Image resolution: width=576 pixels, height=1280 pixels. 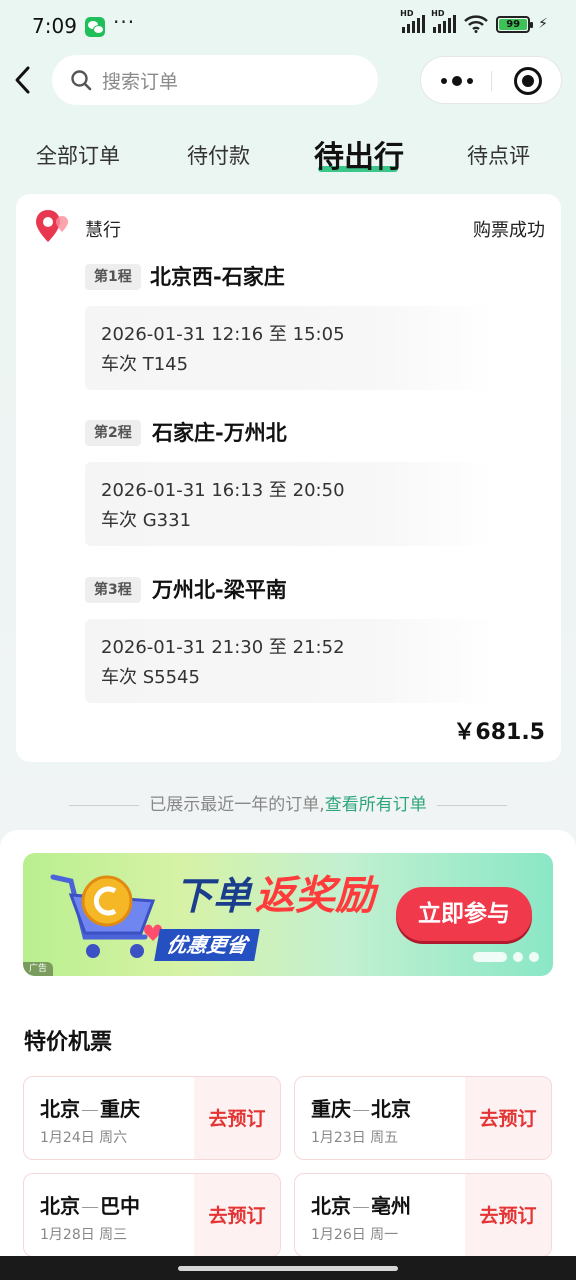 I want to click on deal-destination: 重庆, so click(x=120, y=1109).